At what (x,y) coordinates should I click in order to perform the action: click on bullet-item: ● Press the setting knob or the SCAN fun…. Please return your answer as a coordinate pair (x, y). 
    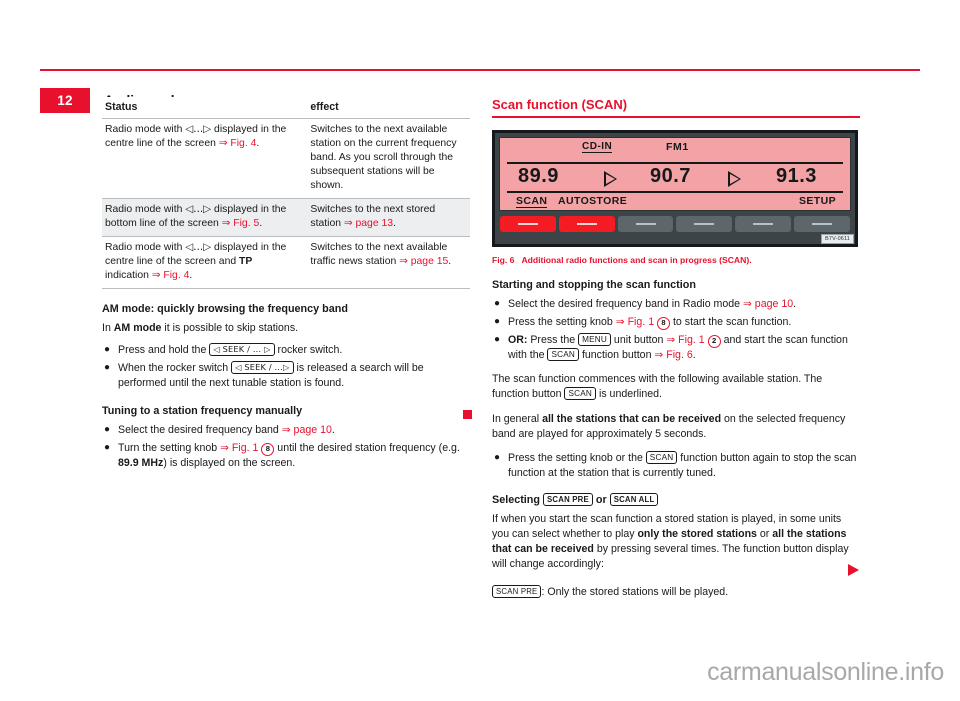
    Looking at the image, I should click on (676, 465).